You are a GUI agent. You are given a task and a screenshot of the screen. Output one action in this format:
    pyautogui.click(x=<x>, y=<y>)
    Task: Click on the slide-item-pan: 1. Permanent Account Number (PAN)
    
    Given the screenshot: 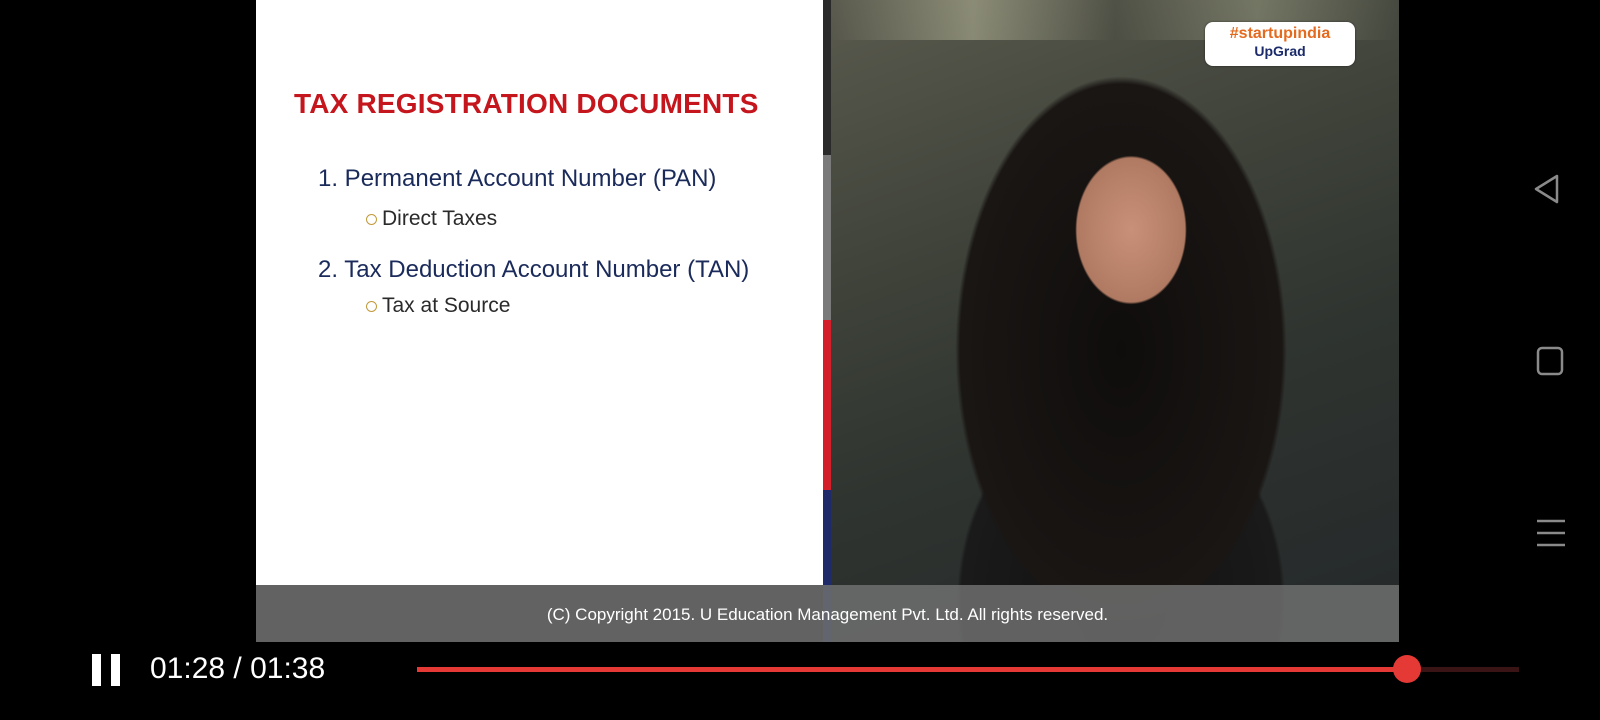 What is the action you would take?
    pyautogui.click(x=517, y=178)
    